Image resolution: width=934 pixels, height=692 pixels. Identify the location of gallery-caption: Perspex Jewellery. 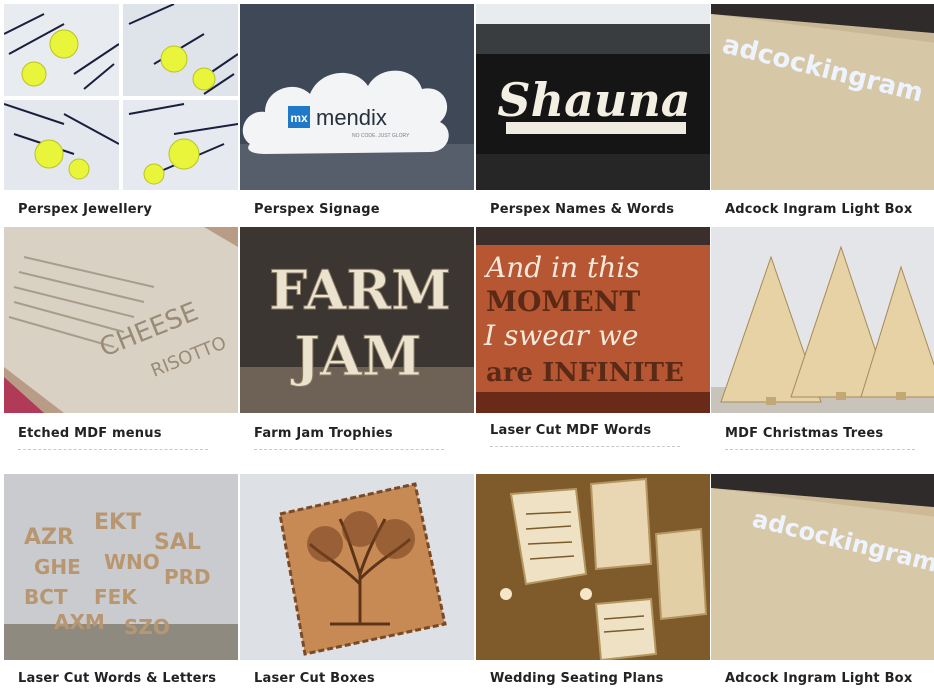
(121, 210).